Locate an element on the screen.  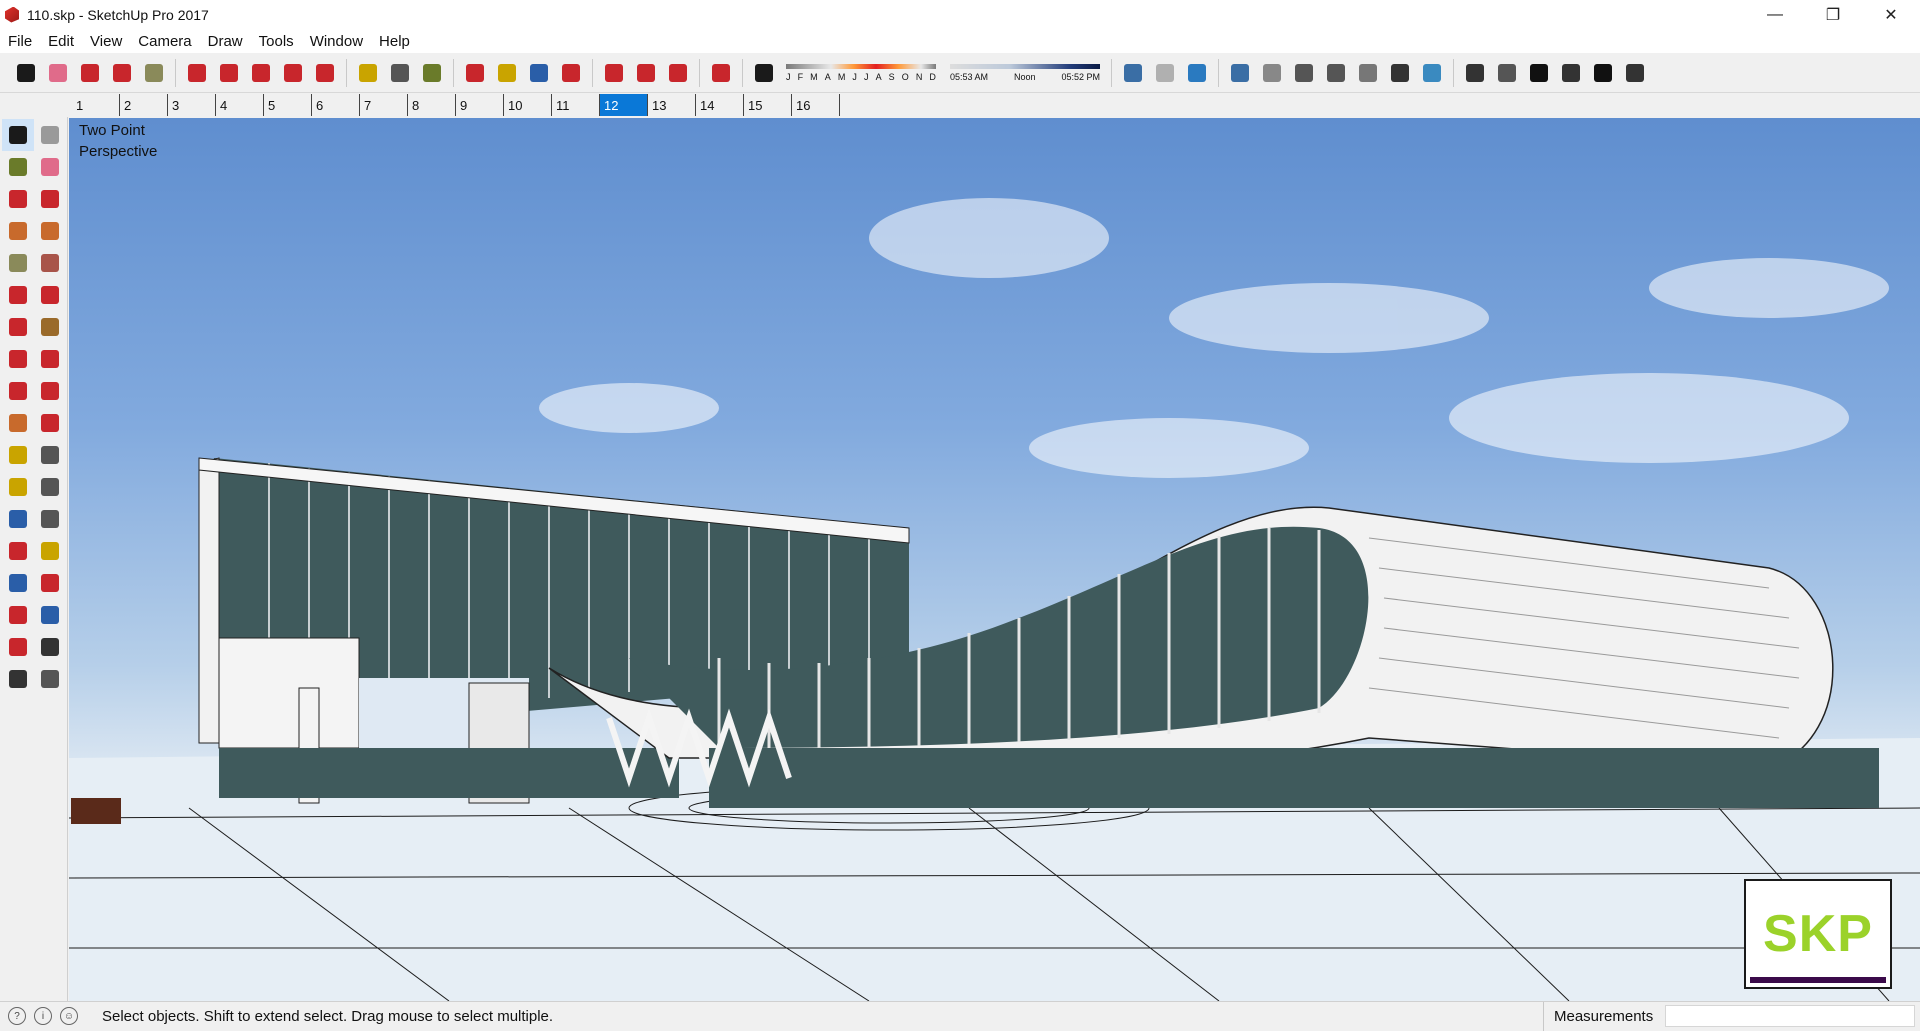
scene-tab-4: 4 is located at coordinates (240, 105).